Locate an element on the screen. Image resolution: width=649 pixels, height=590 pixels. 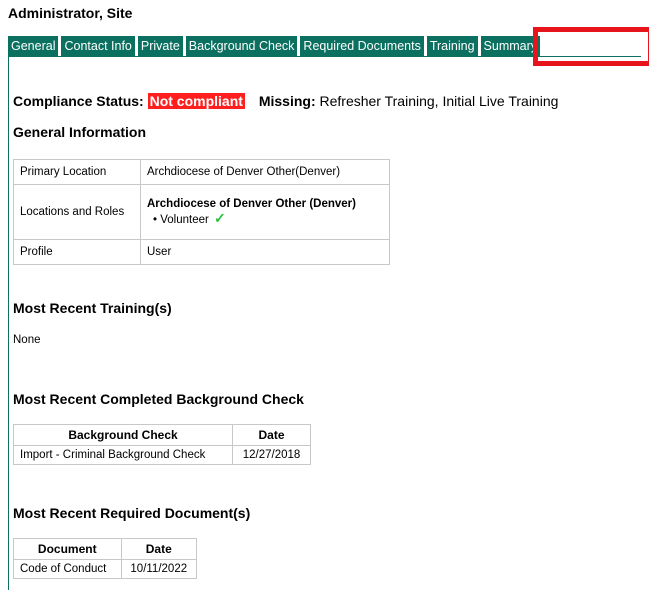
table-header-row: Background Check Date is located at coordinates (161, 435).